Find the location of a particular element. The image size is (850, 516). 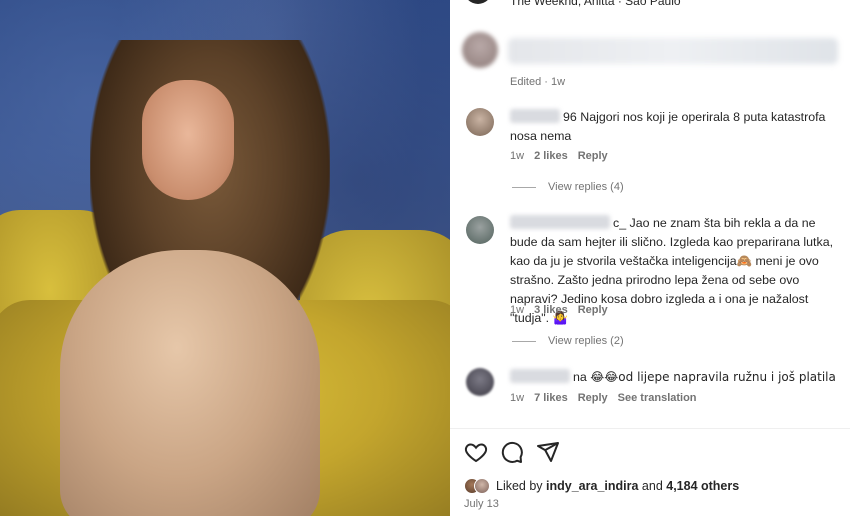

liked-and: and is located at coordinates (652, 486).